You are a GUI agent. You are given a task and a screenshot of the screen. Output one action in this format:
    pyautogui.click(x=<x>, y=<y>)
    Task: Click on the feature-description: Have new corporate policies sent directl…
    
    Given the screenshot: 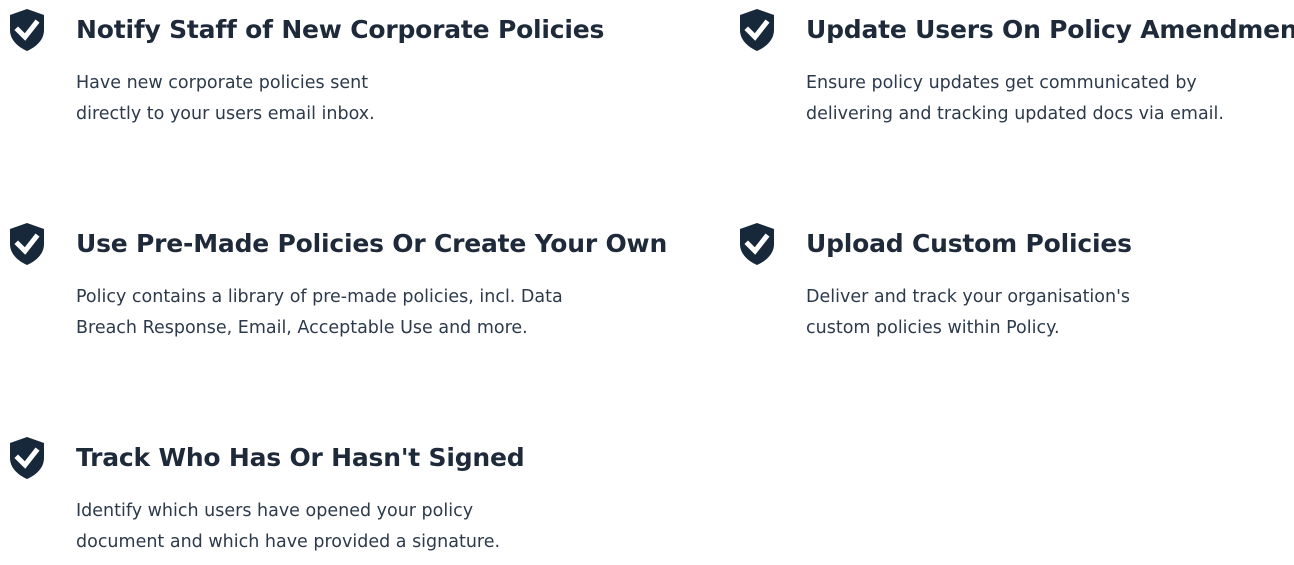 What is the action you would take?
    pyautogui.click(x=225, y=98)
    